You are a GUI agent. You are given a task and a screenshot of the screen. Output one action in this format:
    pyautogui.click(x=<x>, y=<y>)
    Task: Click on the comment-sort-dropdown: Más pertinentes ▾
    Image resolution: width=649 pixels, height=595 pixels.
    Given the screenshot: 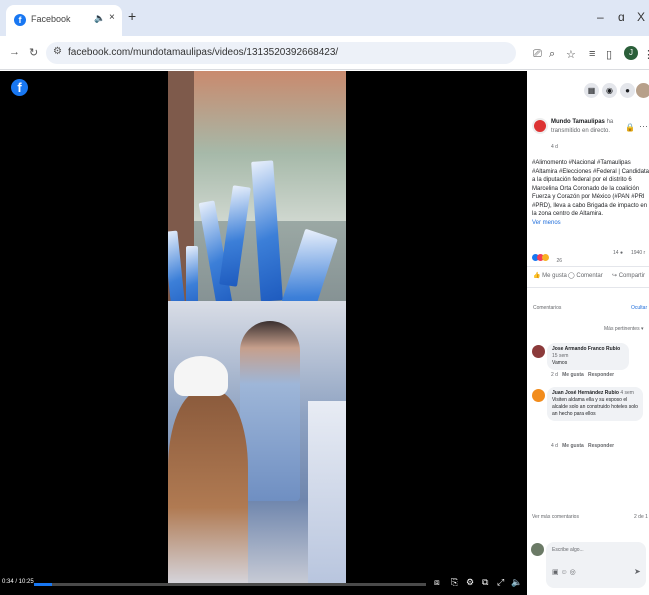 What is the action you would take?
    pyautogui.click(x=623, y=329)
    